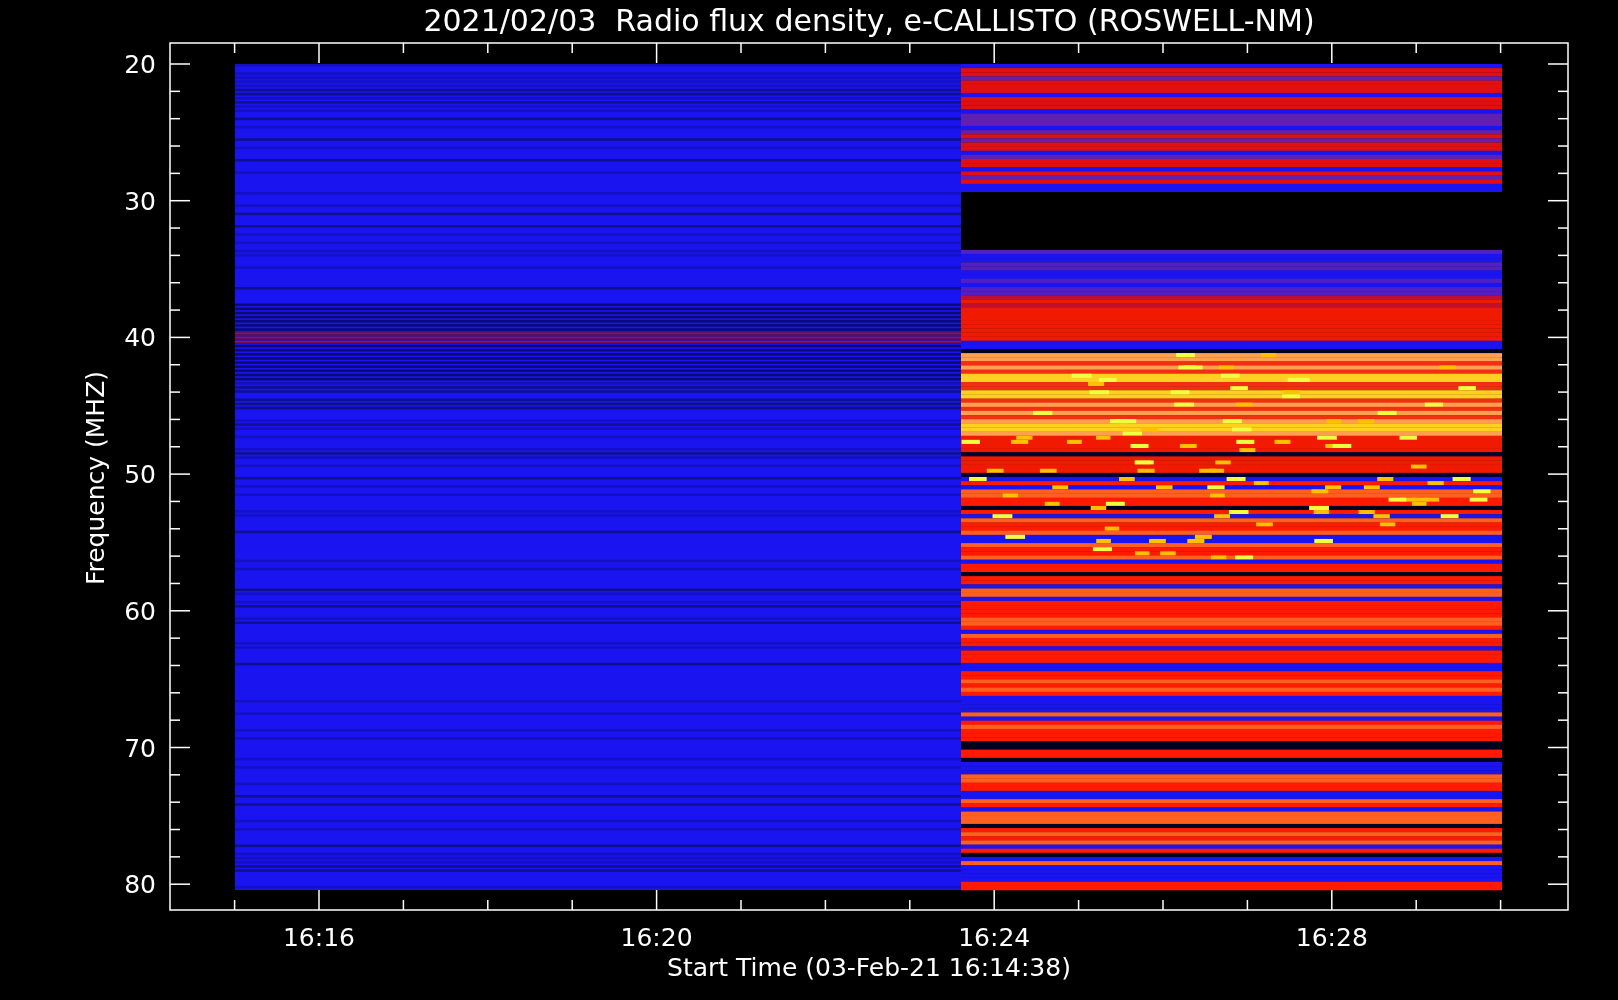  Describe the element at coordinates (140, 475) in the screenshot. I see `tick-label: 50` at that location.